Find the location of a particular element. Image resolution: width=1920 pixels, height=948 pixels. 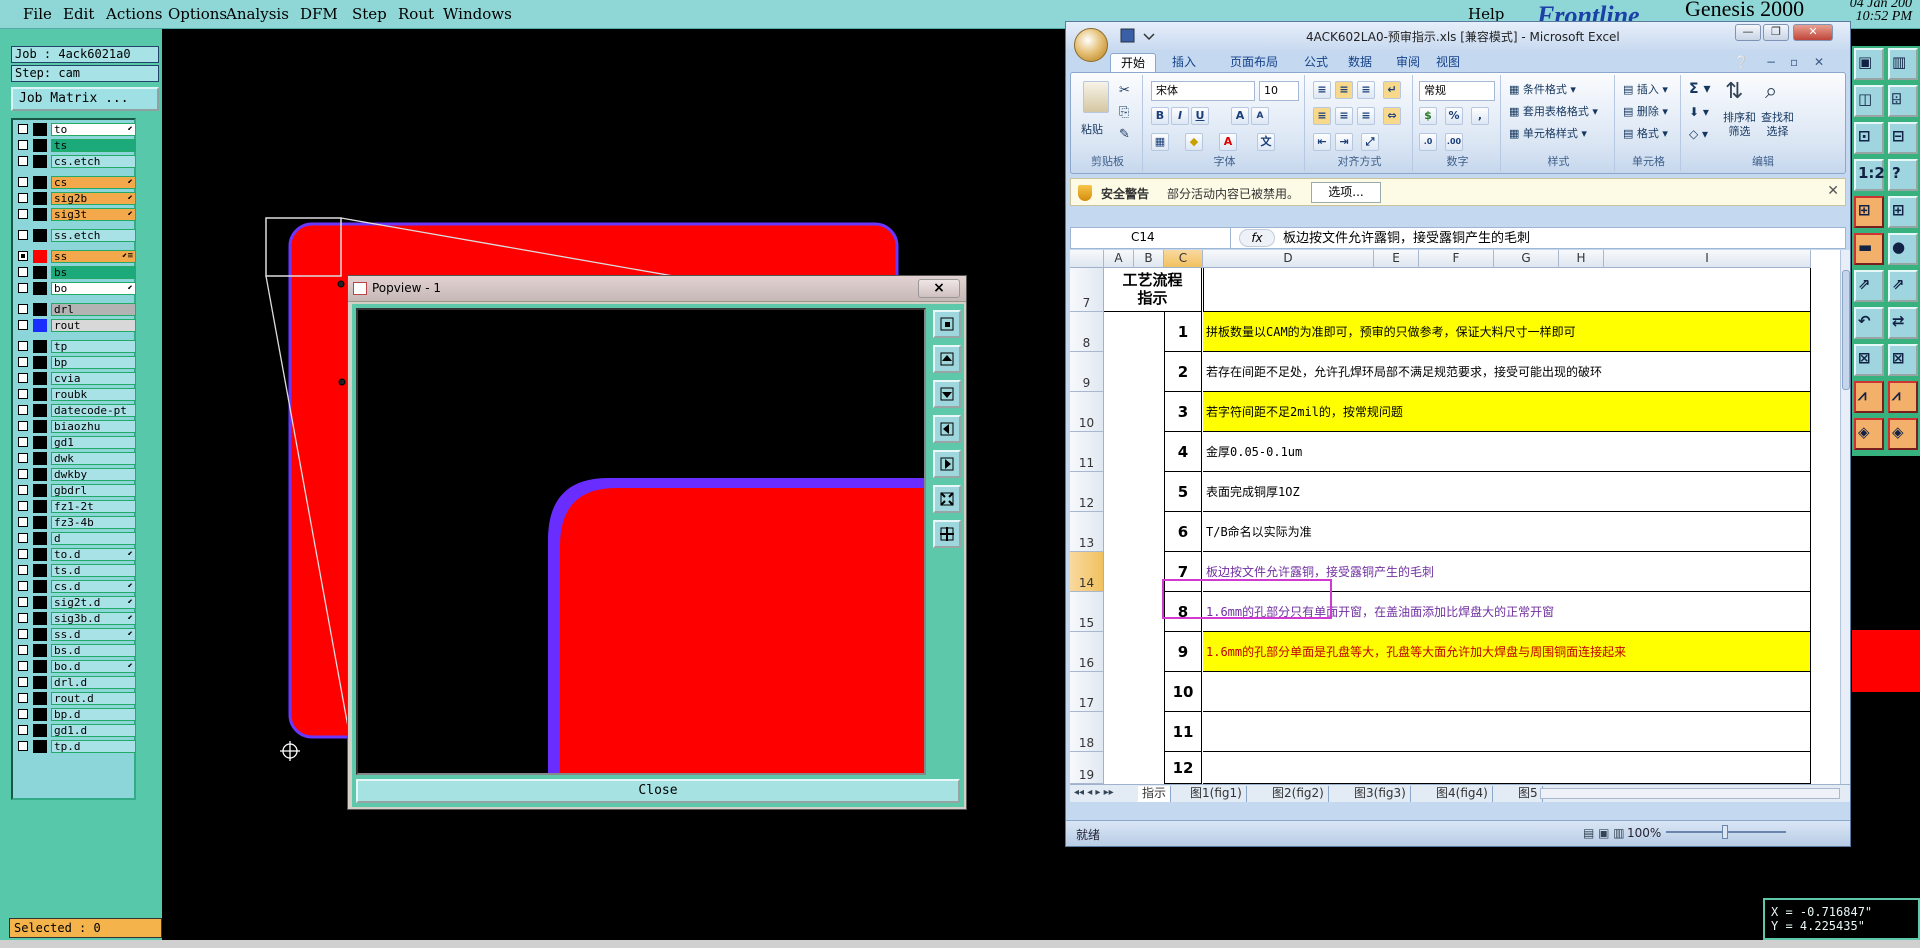

merge-center-icon: ⇔ is located at coordinates (1392, 116).